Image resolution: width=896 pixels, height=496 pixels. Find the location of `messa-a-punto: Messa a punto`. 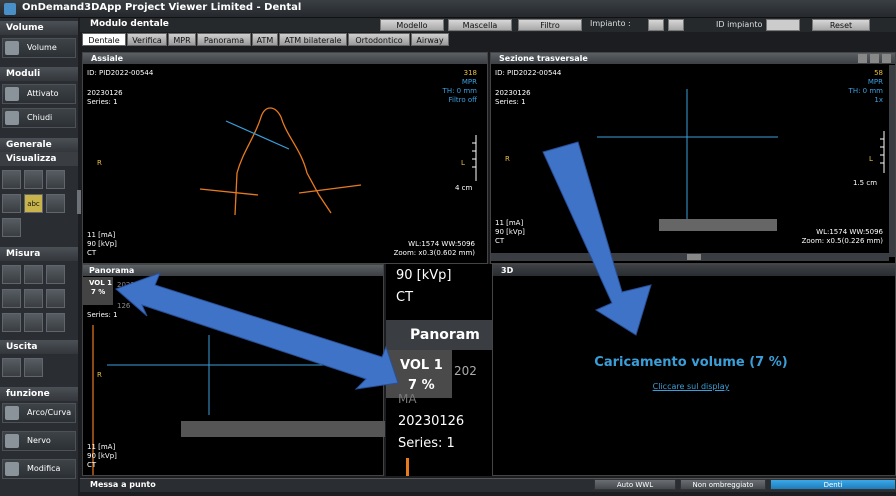

messa-a-punto: Messa a punto is located at coordinates (123, 484).